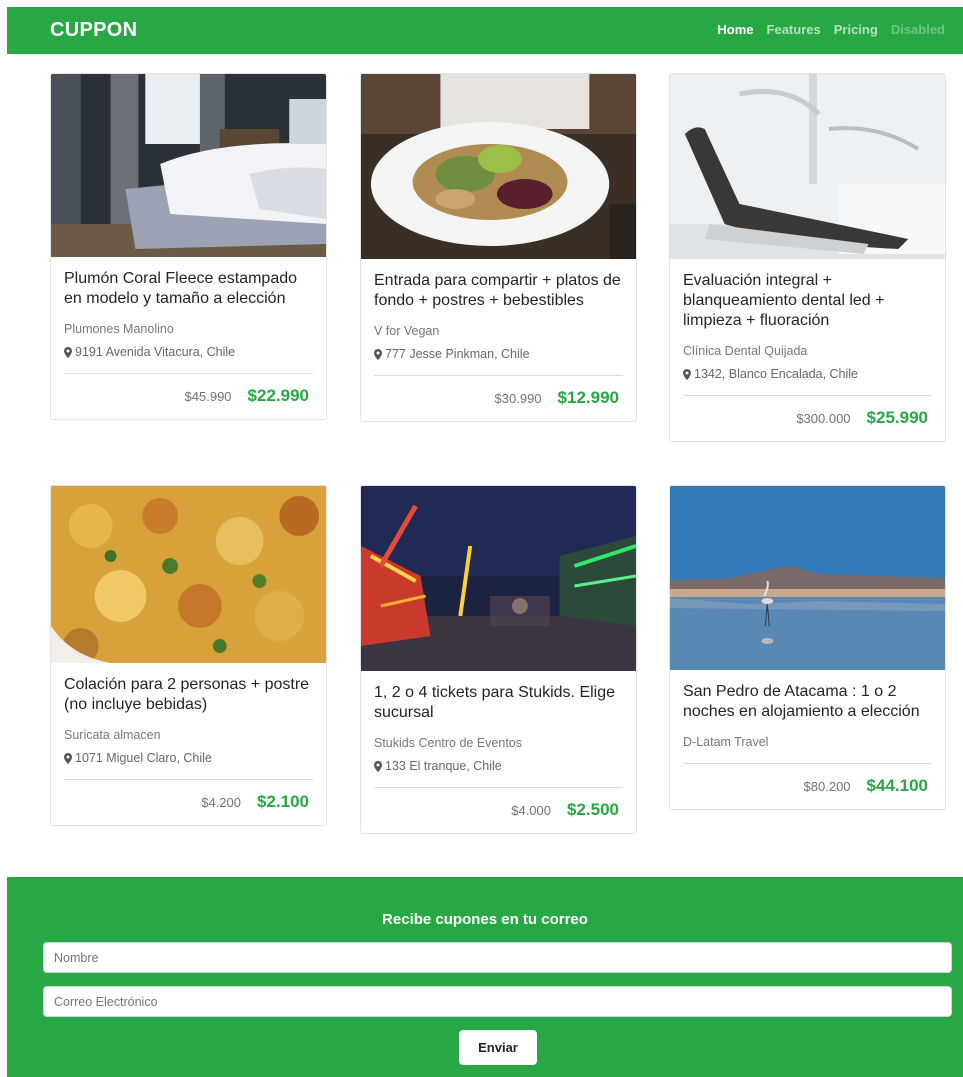 This screenshot has height=1077, width=963. Describe the element at coordinates (827, 786) in the screenshot. I see `old-price: $80.200` at that location.